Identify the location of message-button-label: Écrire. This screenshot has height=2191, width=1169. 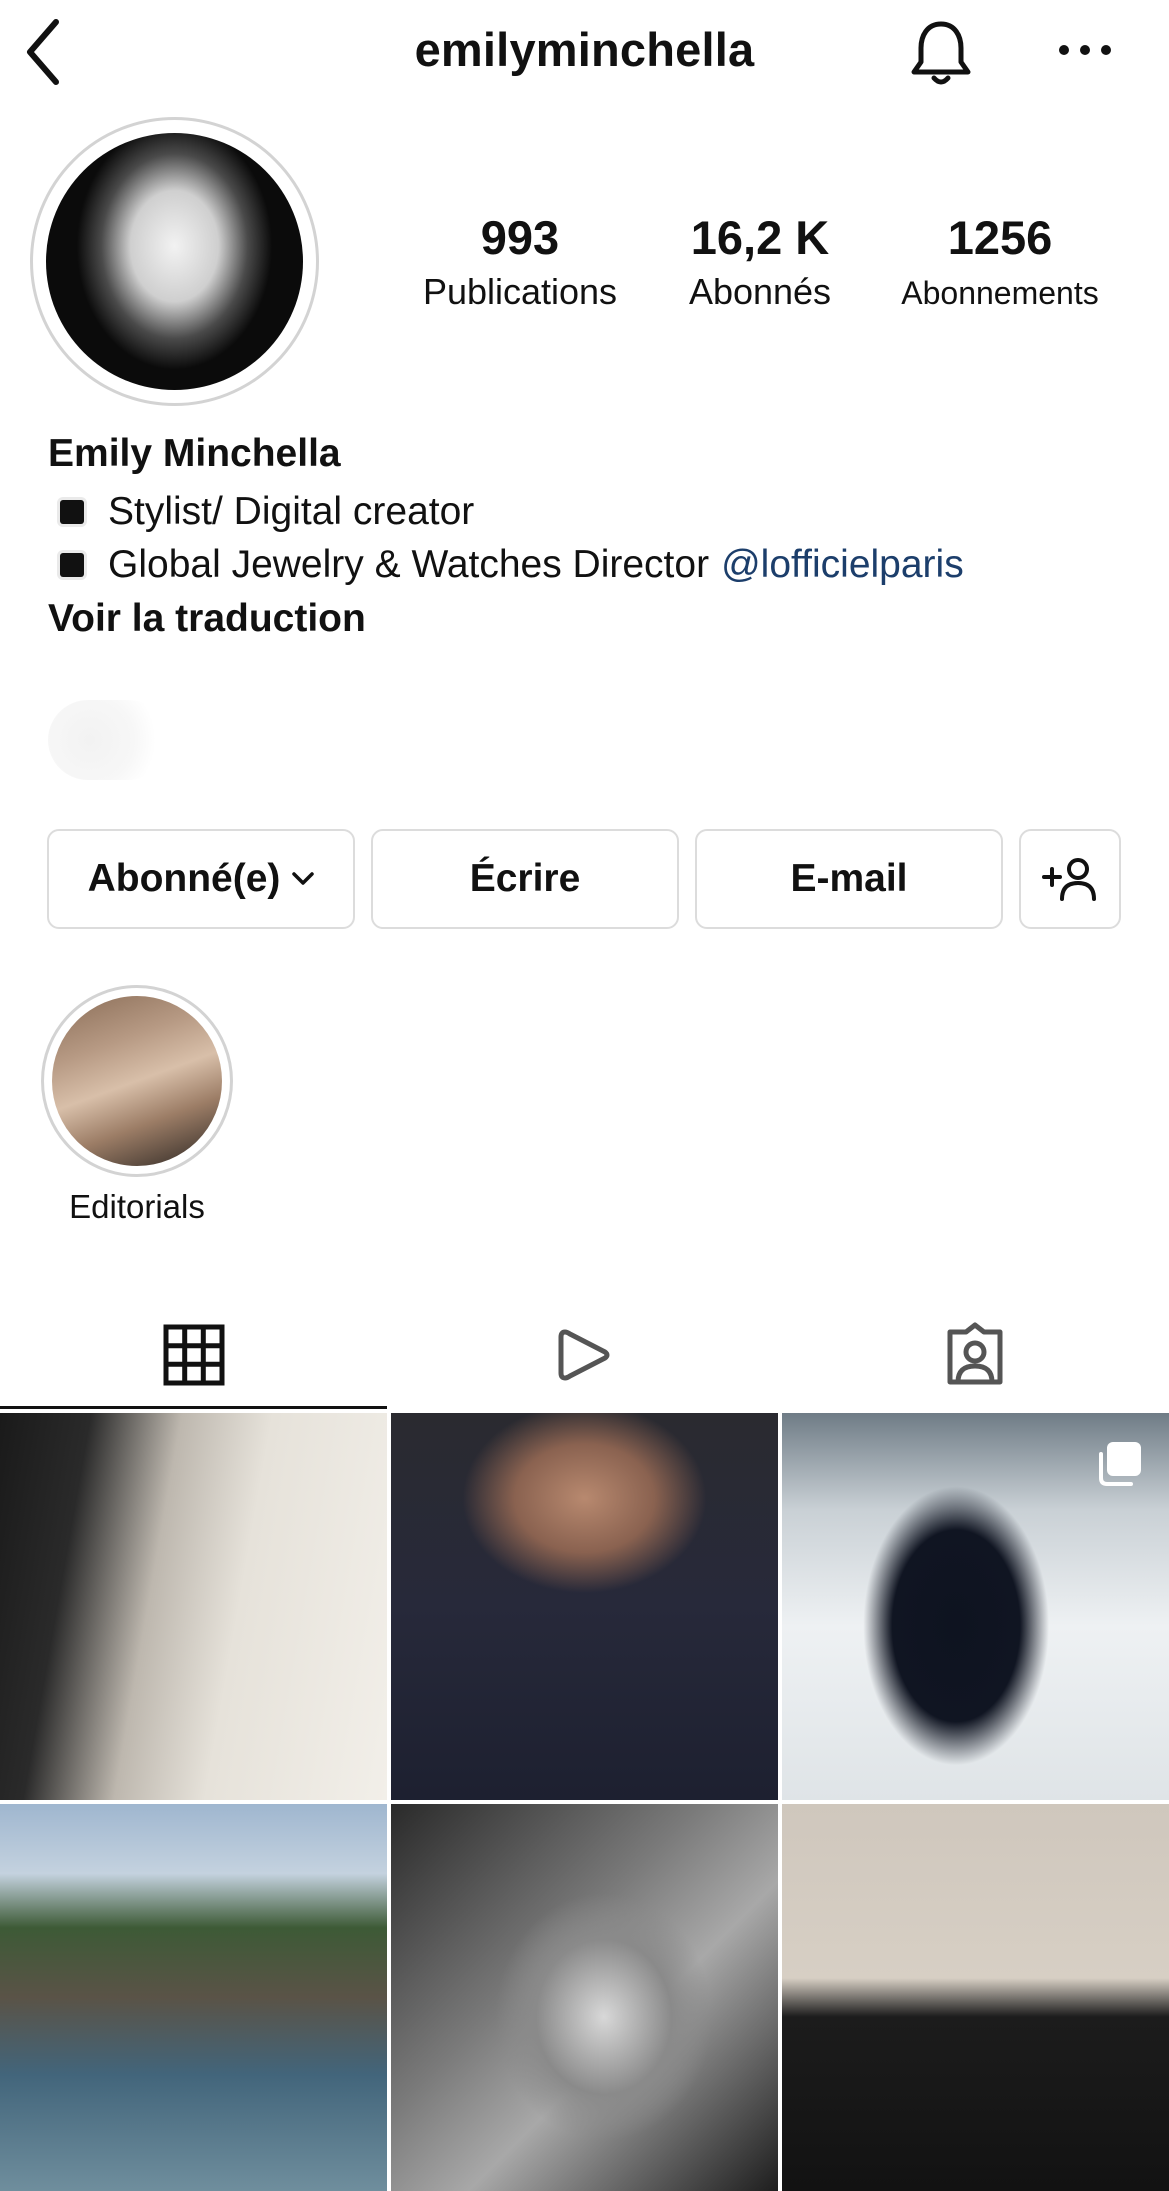
(525, 878).